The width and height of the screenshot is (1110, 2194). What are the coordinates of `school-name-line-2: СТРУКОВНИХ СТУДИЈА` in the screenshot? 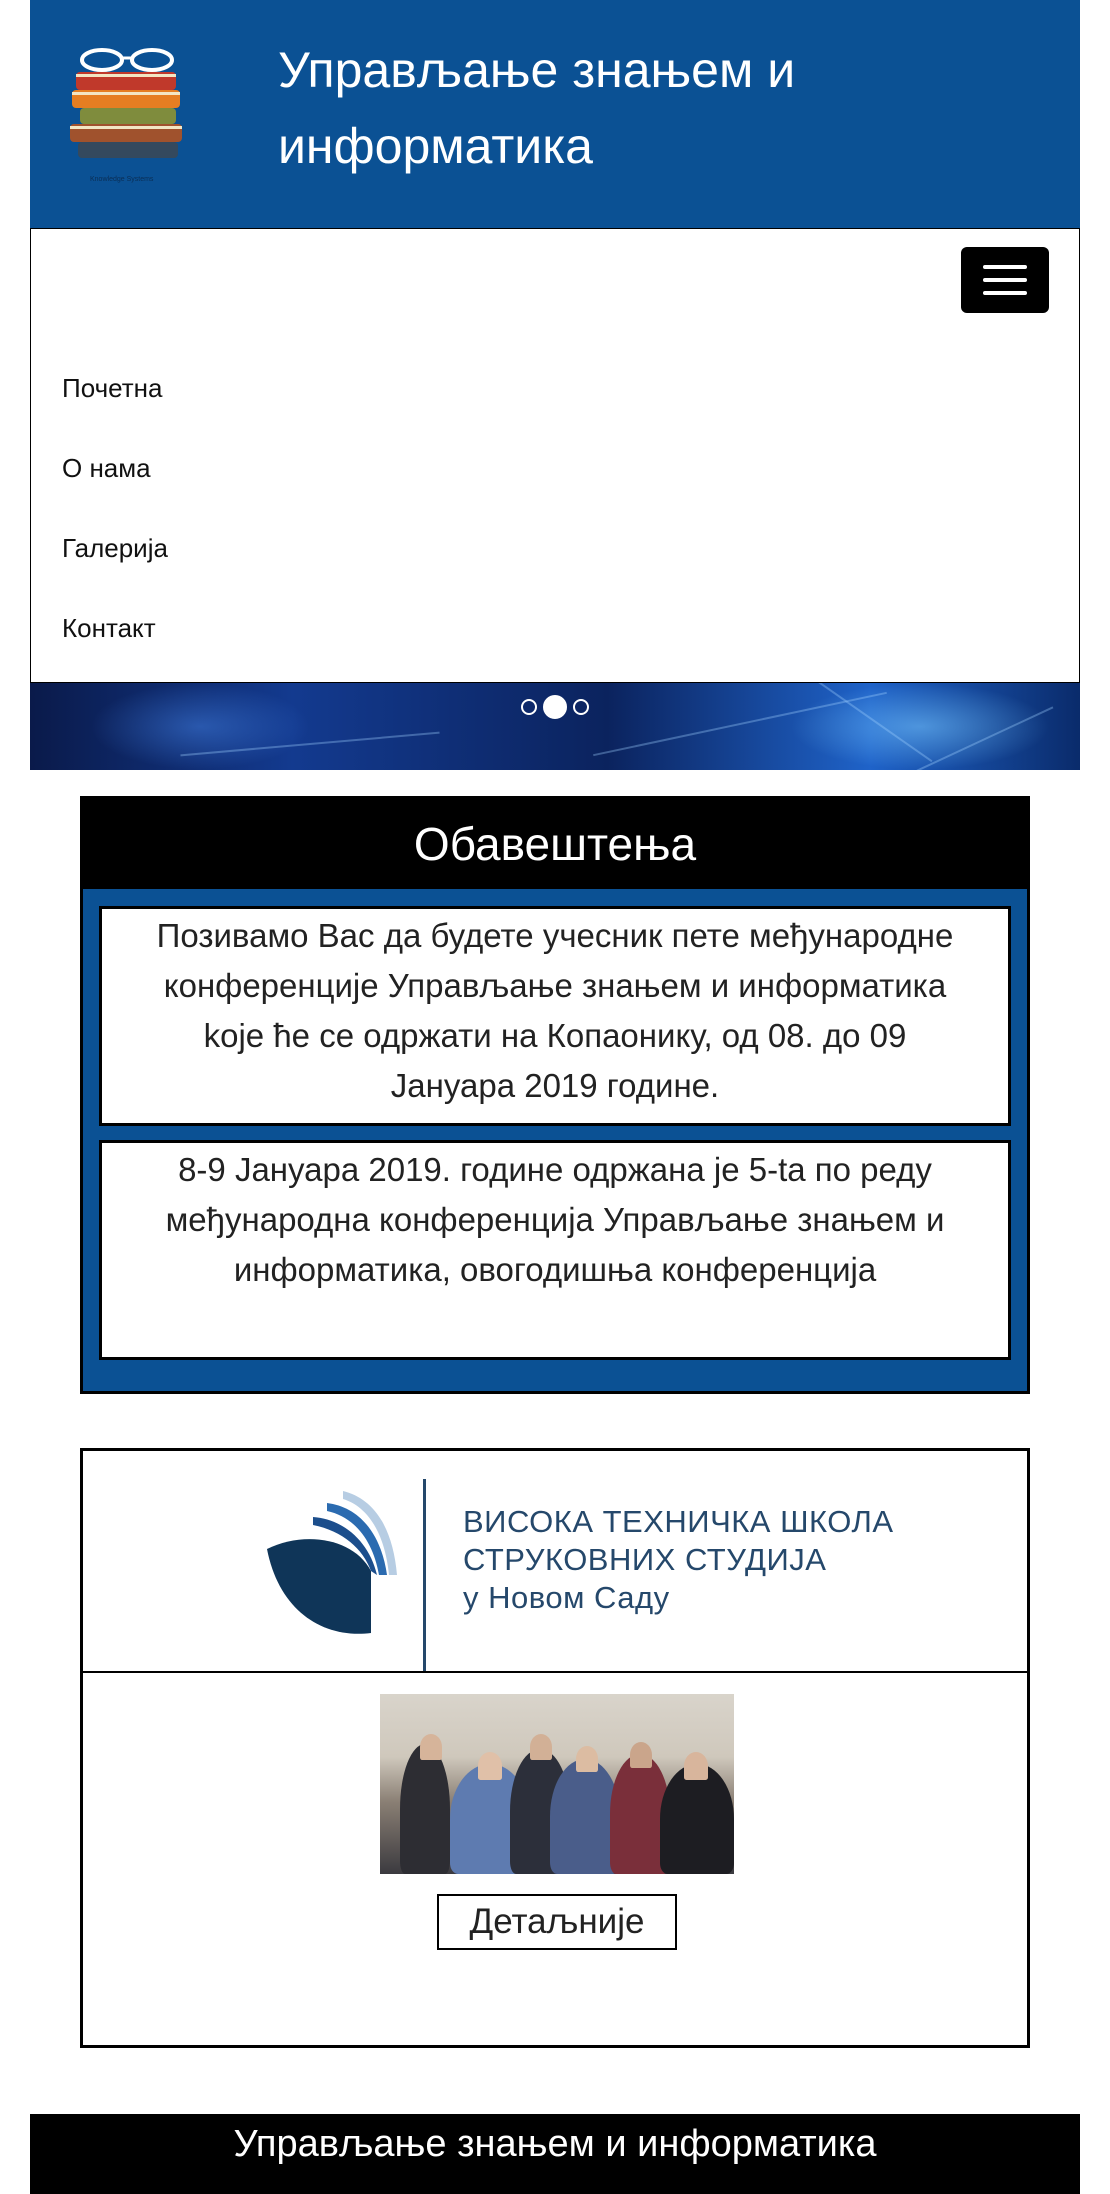 It's located at (645, 1559).